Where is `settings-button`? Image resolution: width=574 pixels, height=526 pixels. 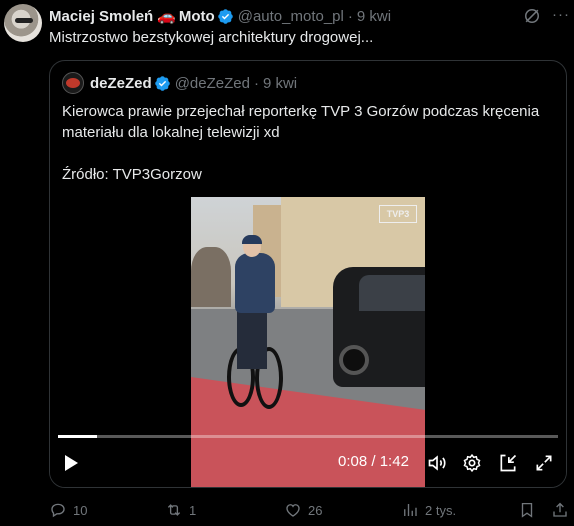
settings-button is located at coordinates (472, 463).